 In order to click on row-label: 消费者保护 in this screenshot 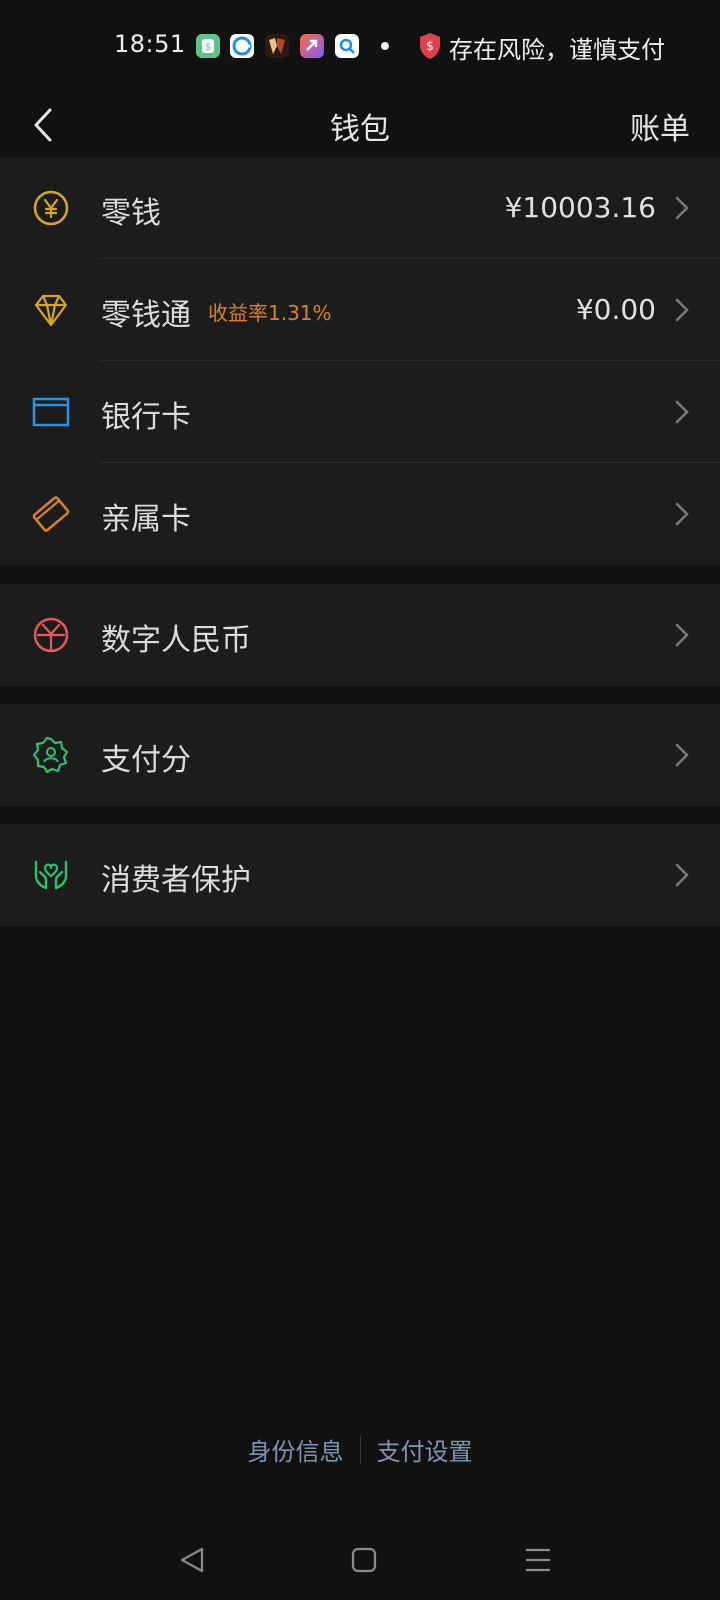, I will do `click(176, 880)`.